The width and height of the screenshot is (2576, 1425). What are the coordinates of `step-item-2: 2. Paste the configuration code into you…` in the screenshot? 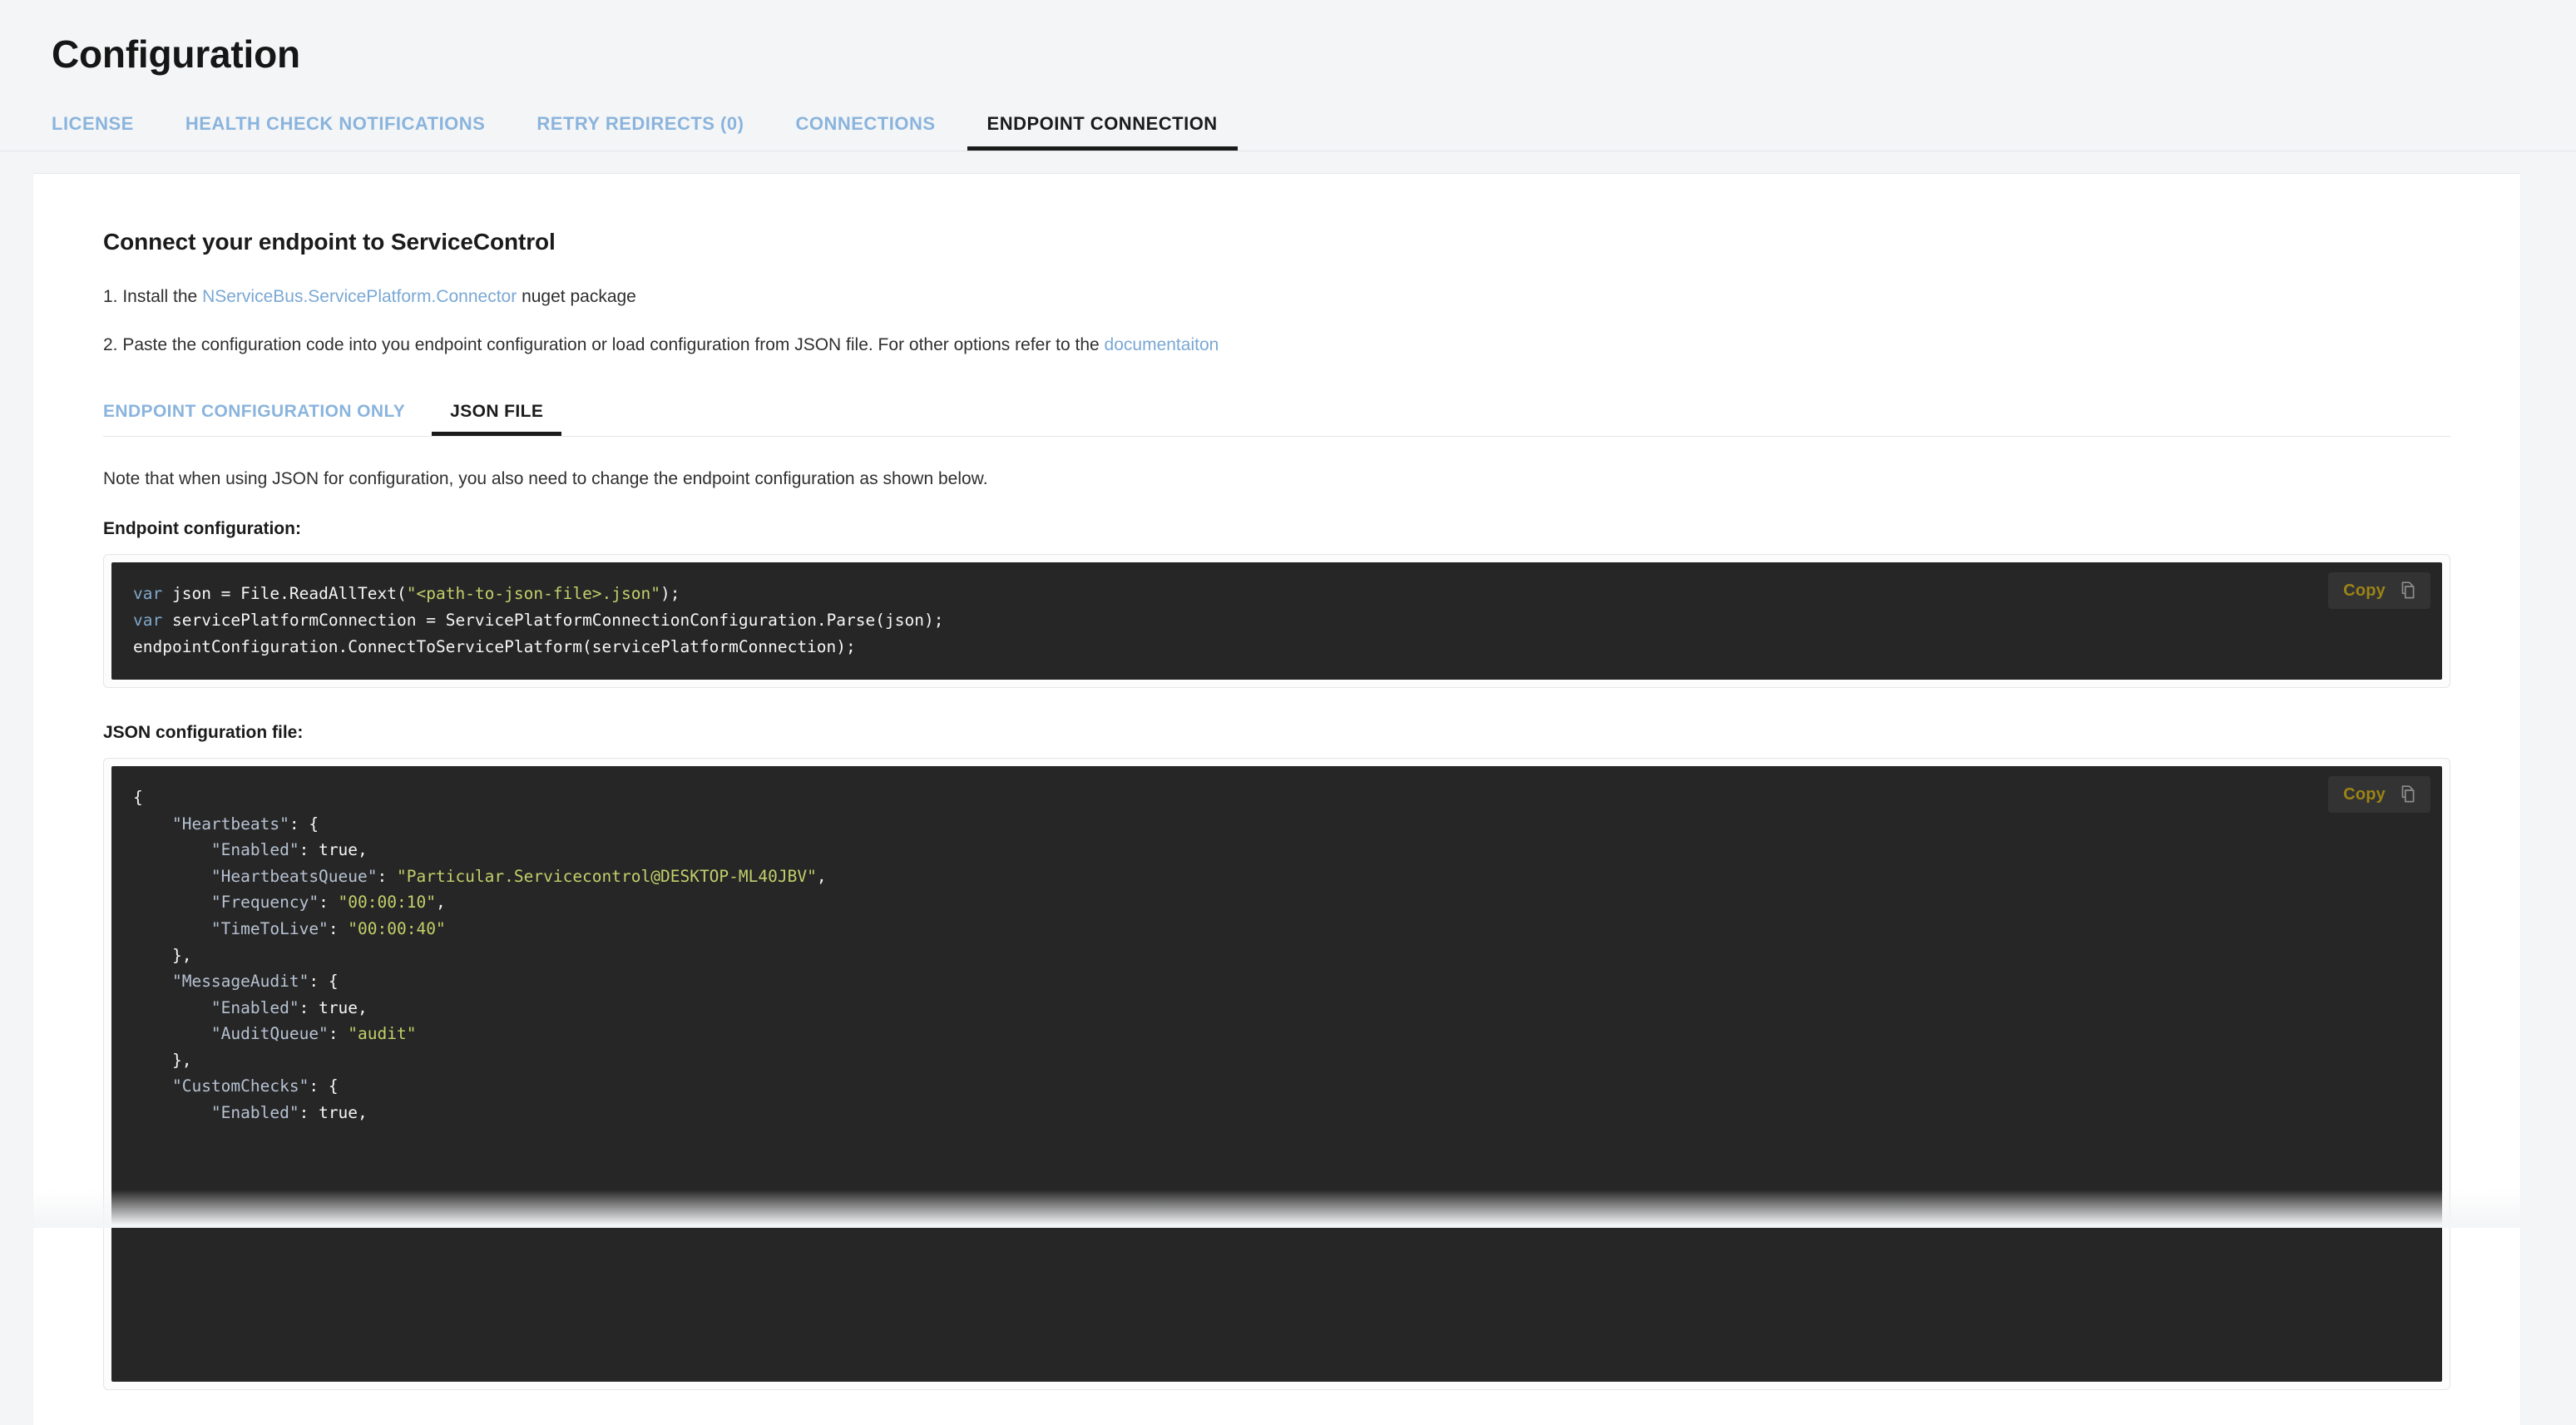 It's located at (1276, 345).